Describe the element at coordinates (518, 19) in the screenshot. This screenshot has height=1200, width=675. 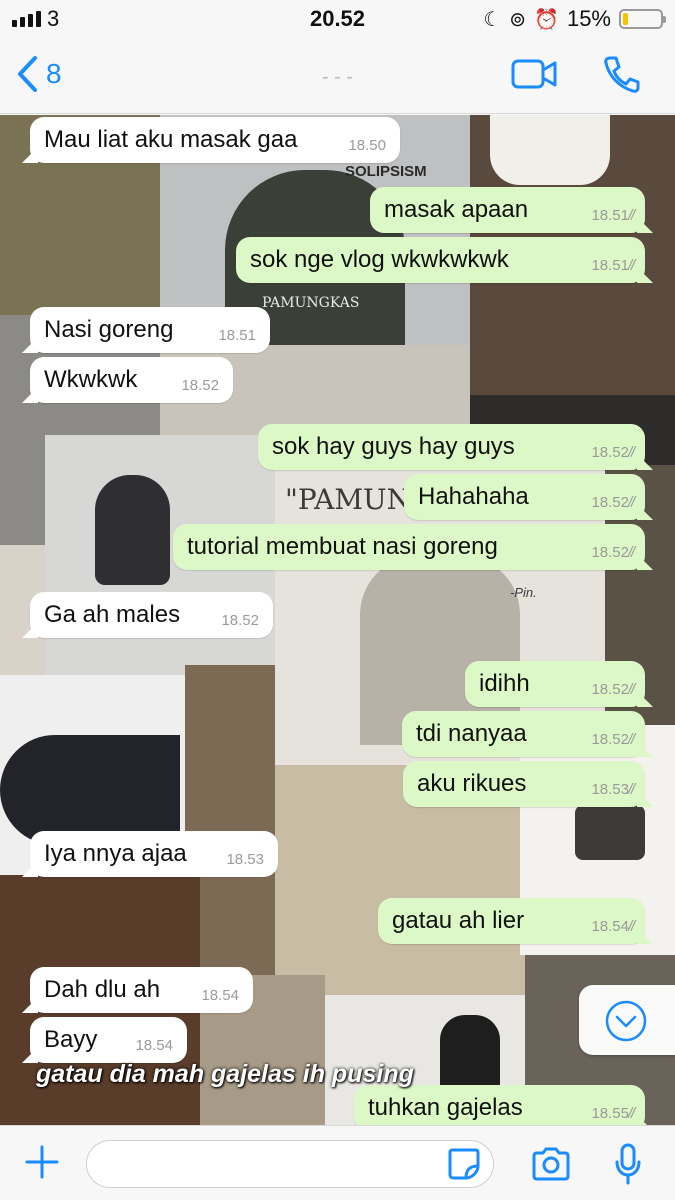
I see `rotation-lock-icon: ⊚` at that location.